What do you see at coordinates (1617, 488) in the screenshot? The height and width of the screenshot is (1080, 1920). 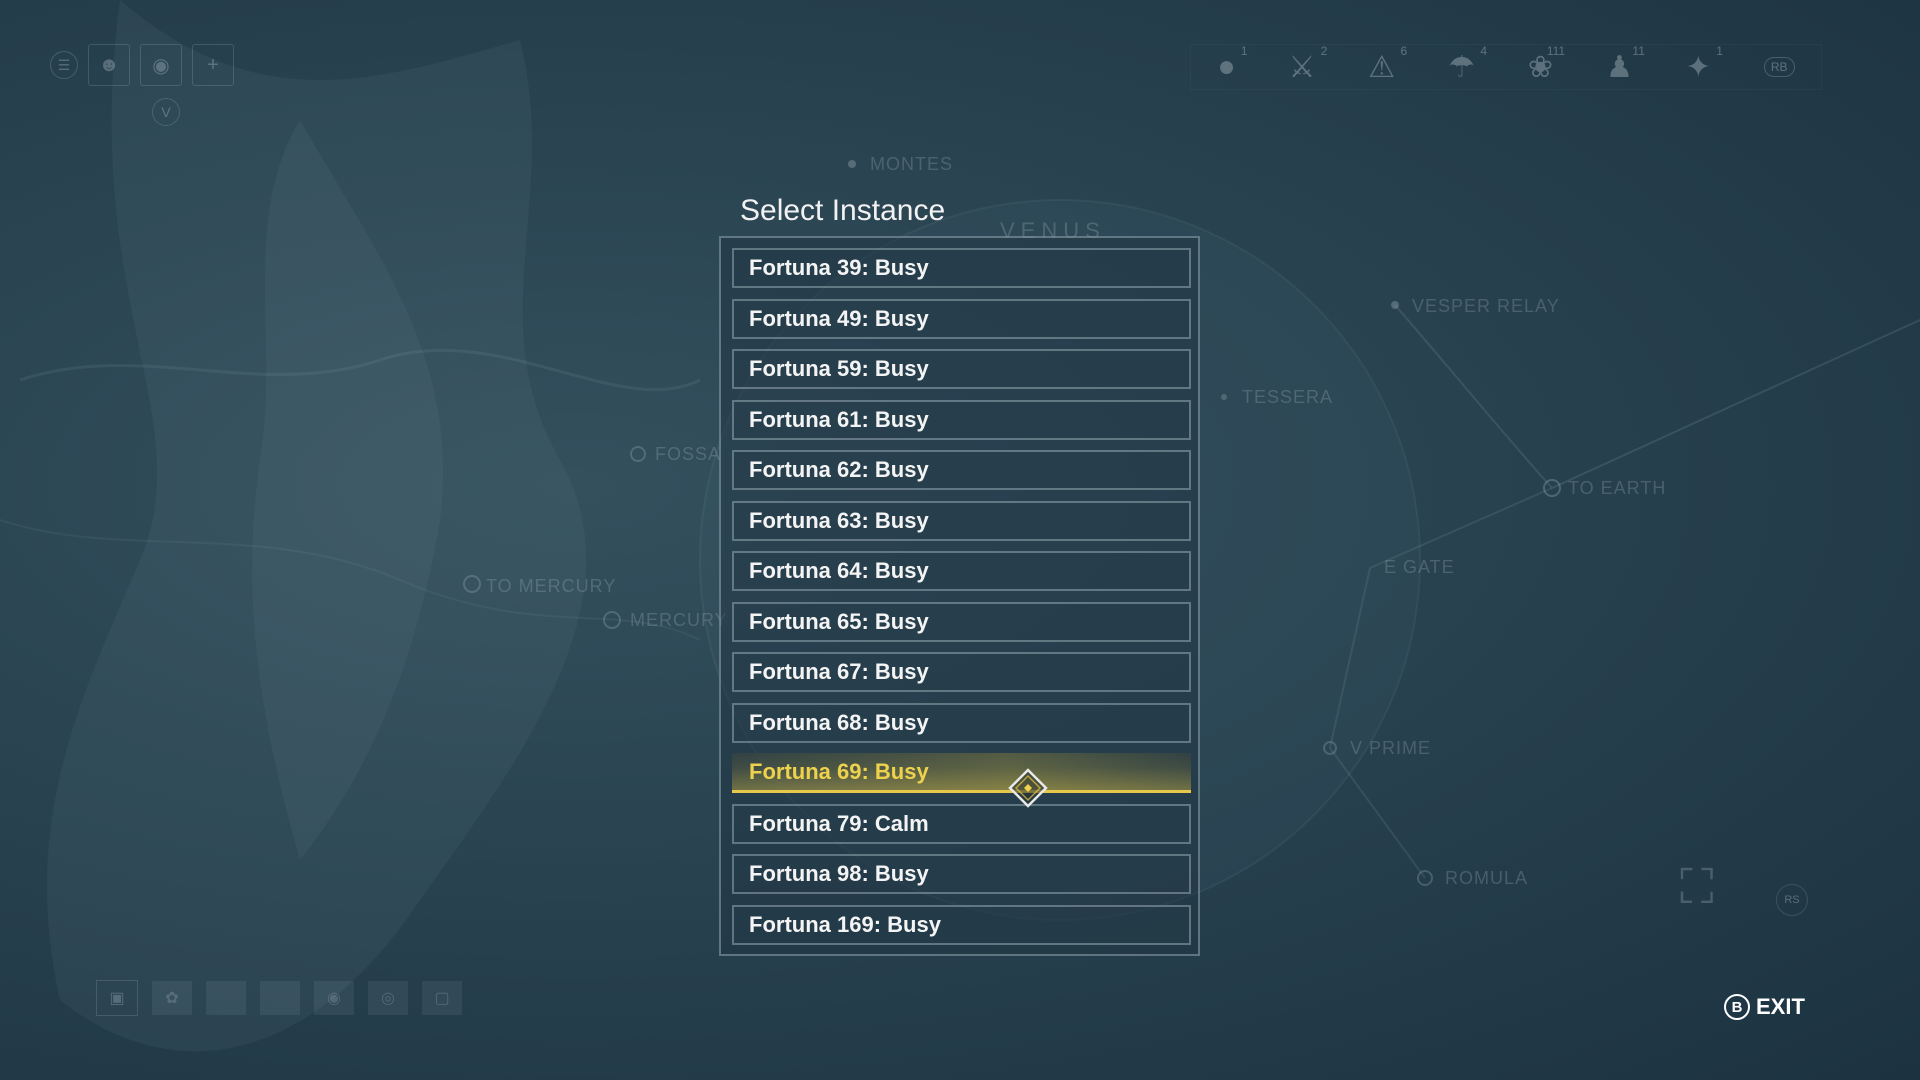 I see `map-label-to-earth: TO EARTH` at bounding box center [1617, 488].